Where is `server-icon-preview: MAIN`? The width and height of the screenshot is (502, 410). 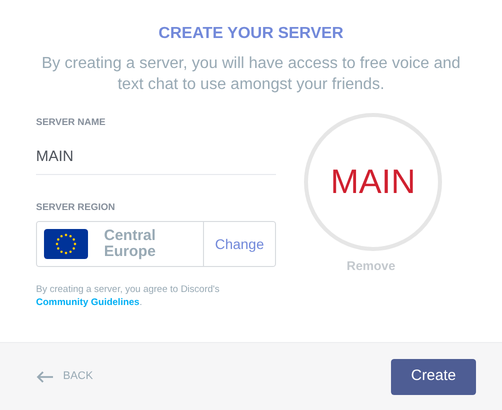
server-icon-preview: MAIN is located at coordinates (373, 182).